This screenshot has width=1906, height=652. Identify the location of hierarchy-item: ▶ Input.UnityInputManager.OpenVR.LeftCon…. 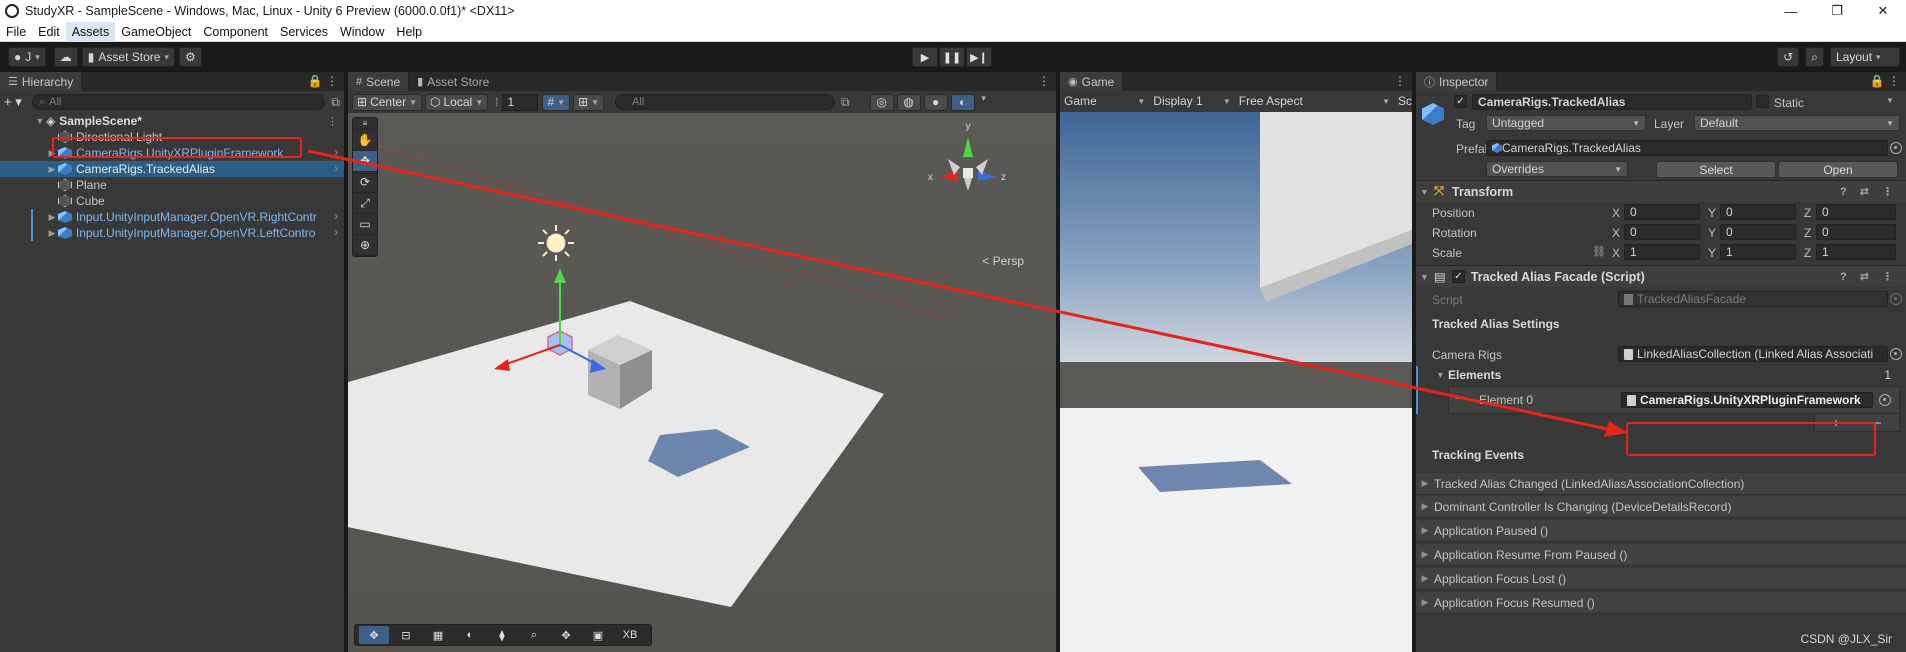
(172, 233).